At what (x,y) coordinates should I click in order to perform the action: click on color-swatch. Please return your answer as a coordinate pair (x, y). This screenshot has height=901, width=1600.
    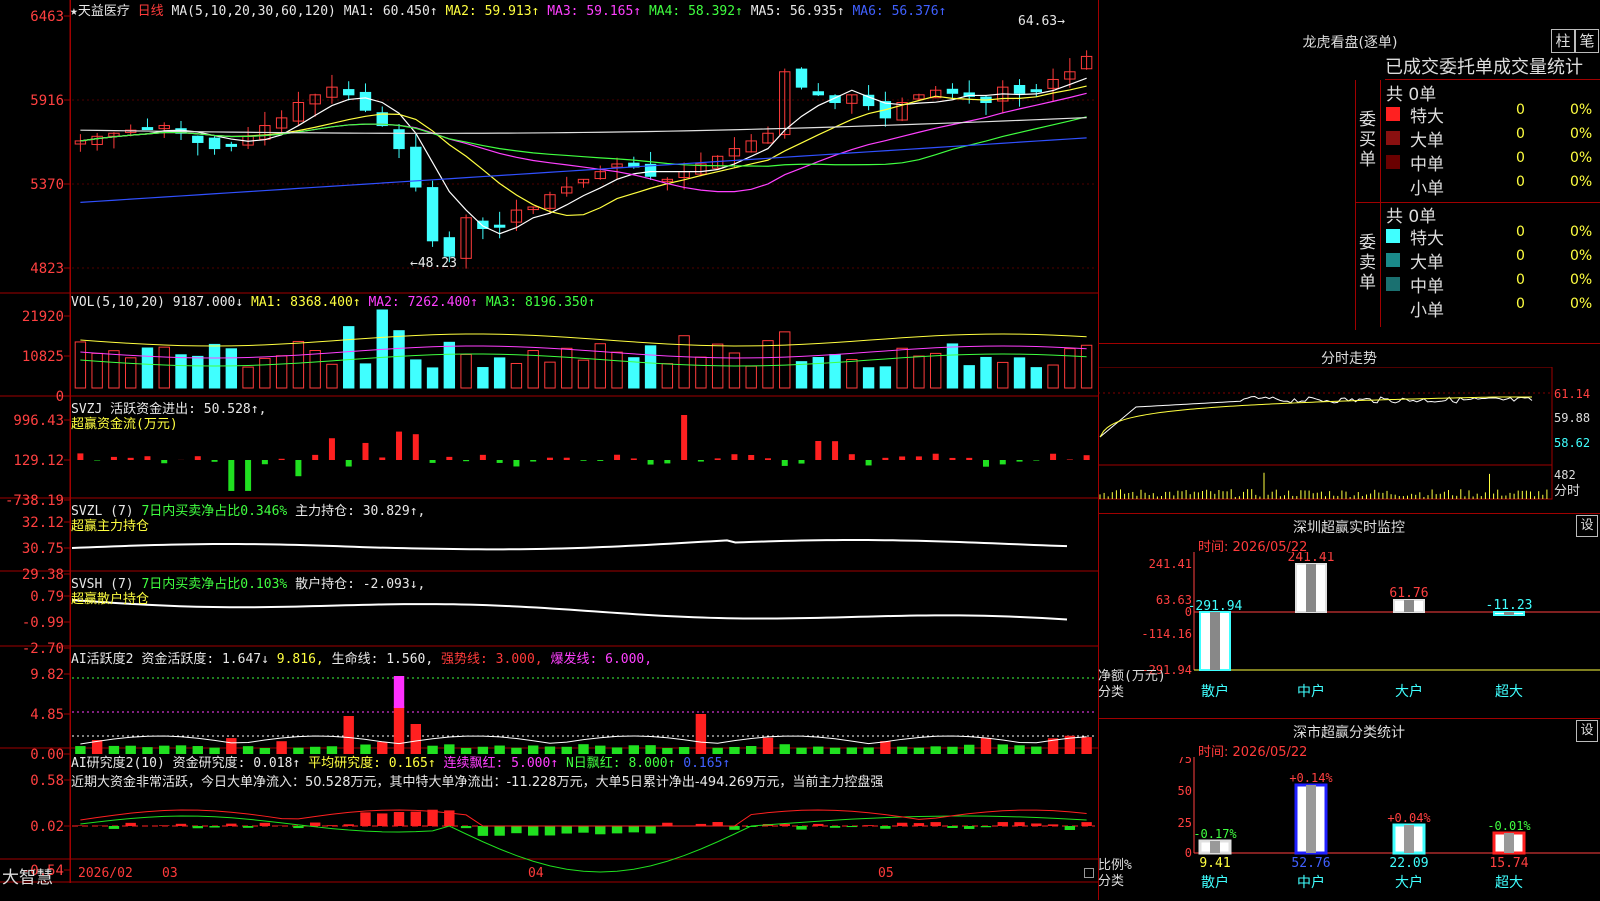
    Looking at the image, I should click on (1393, 114).